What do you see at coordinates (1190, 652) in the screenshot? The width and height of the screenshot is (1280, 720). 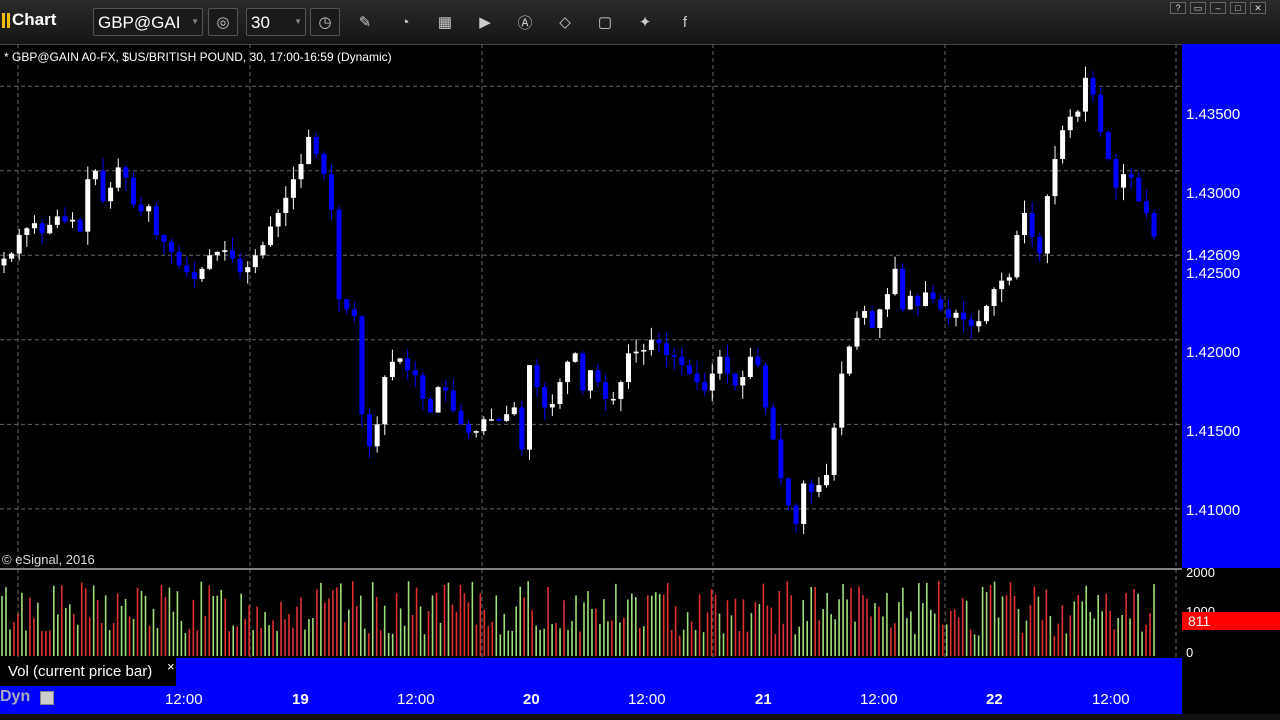 I see `volume-tick-label: 0` at bounding box center [1190, 652].